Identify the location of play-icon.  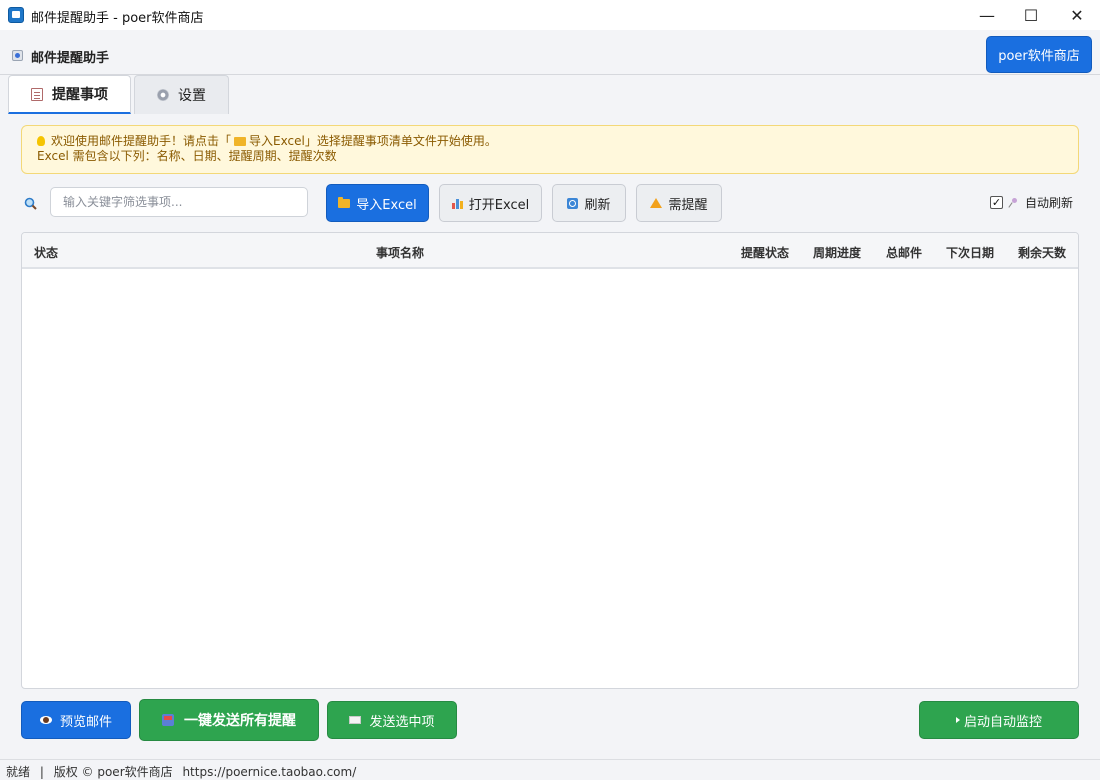
(957, 720).